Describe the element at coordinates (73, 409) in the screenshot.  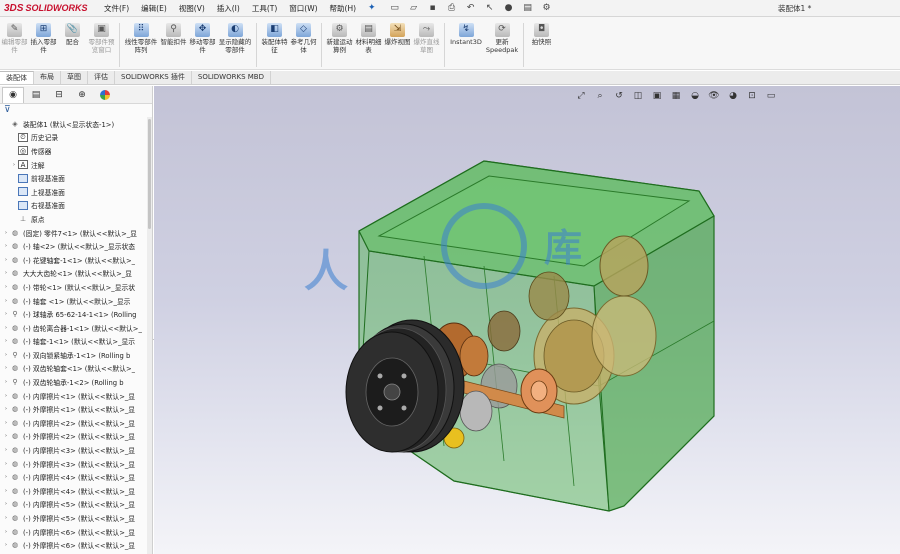
I see `tree-item: › ◍ (-) 外摩擦片<1> (默认<<默认>_显` at that location.